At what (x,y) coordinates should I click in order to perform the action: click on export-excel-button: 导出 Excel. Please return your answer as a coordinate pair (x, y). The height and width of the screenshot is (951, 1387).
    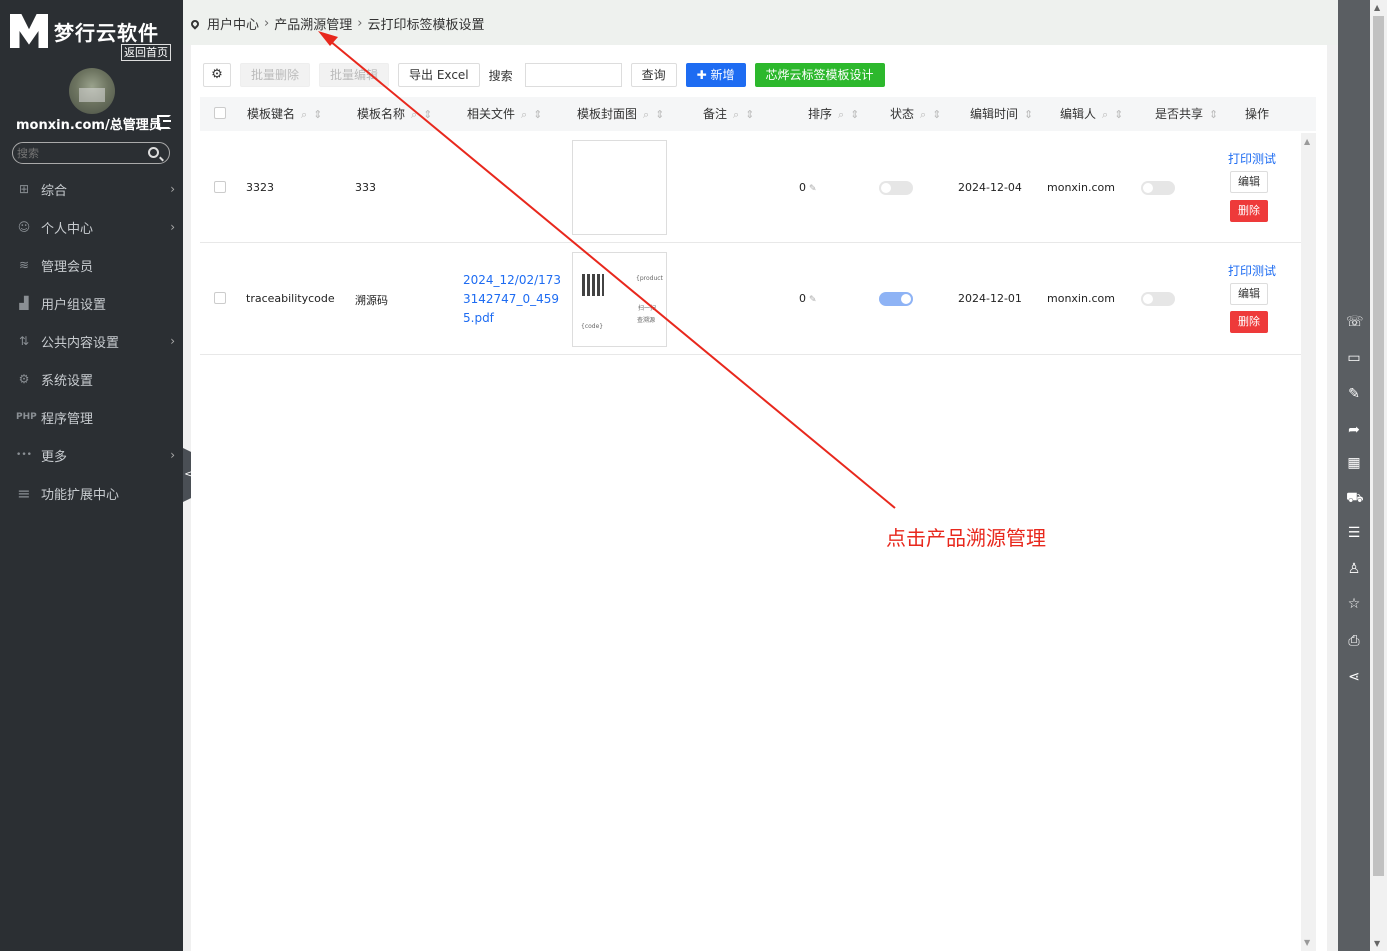
    Looking at the image, I should click on (439, 75).